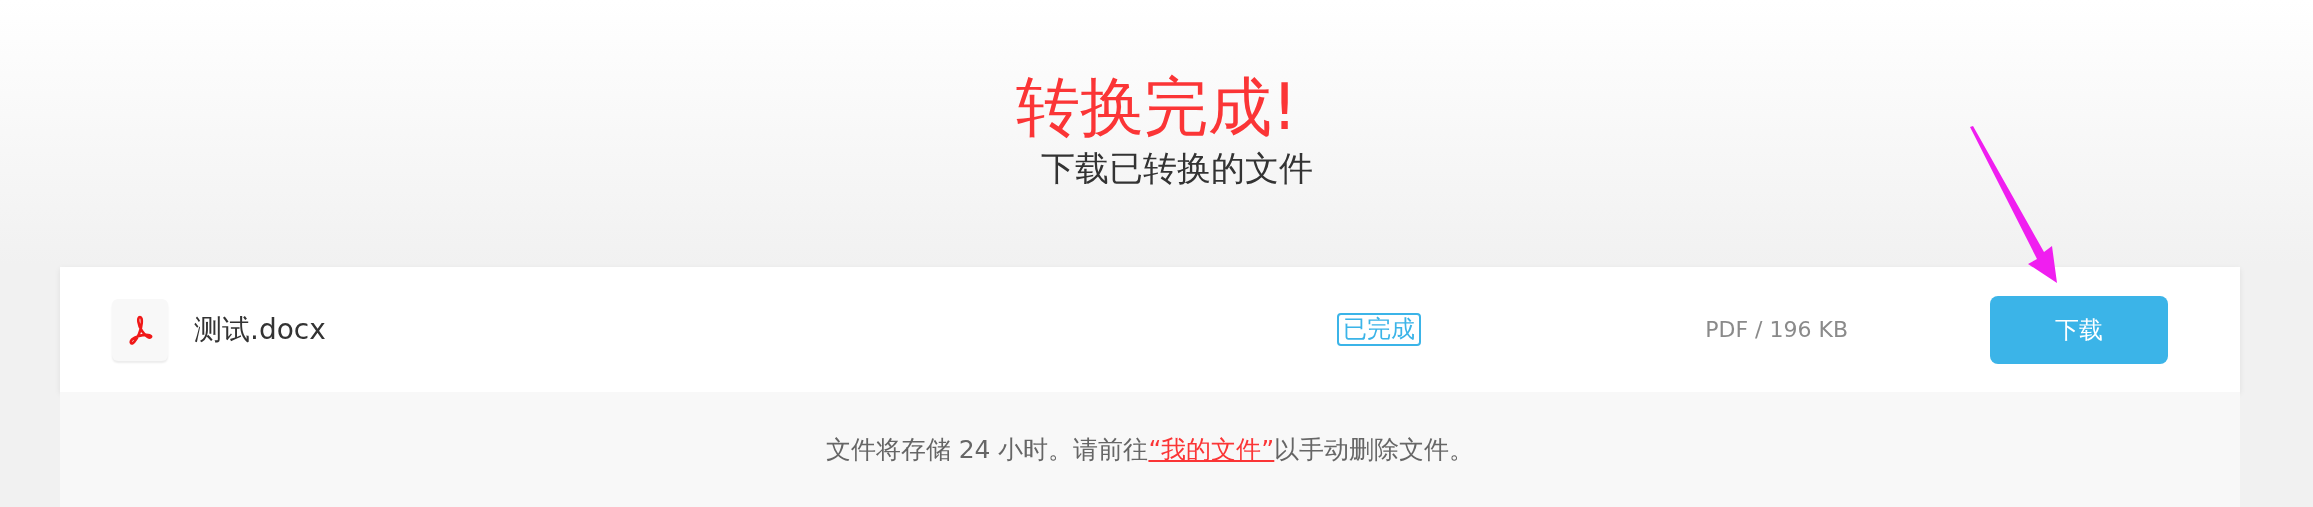 The height and width of the screenshot is (507, 2313). What do you see at coordinates (1211, 449) in the screenshot?
I see `my-files-link: “我的文件”` at bounding box center [1211, 449].